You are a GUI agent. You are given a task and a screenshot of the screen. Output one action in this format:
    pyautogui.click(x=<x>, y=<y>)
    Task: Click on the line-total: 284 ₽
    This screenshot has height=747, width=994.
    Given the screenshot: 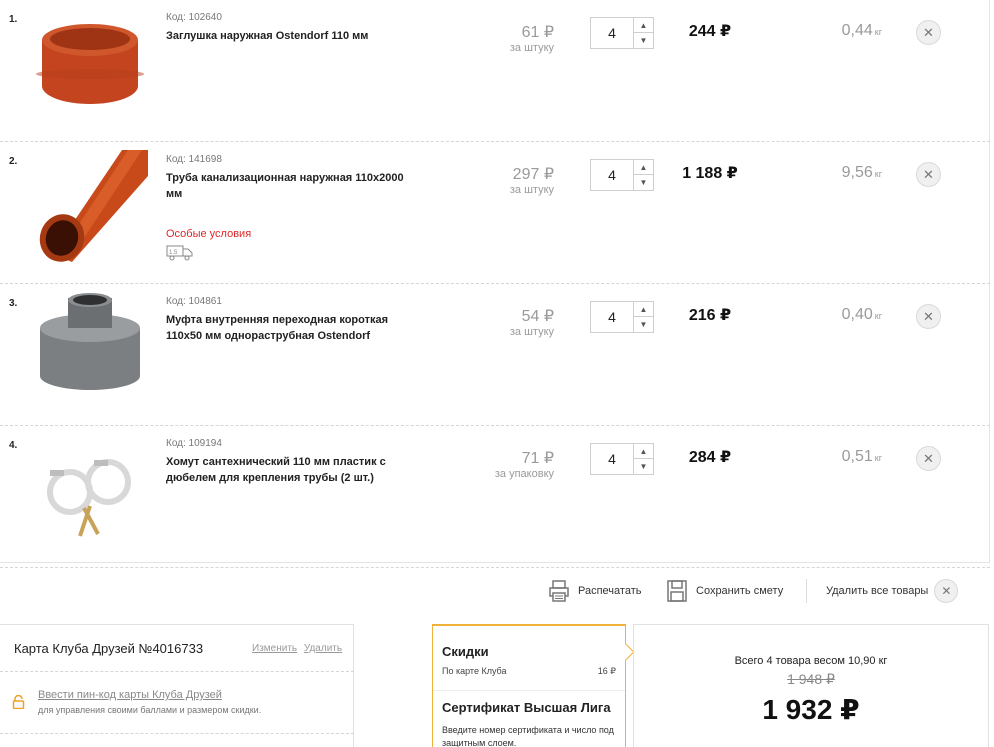 What is the action you would take?
    pyautogui.click(x=710, y=457)
    